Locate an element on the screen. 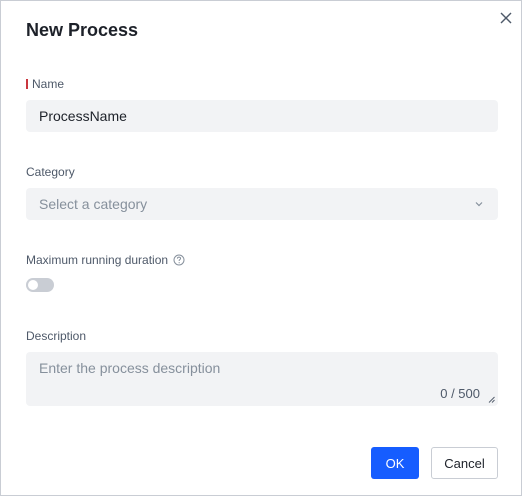 This screenshot has height=496, width=522. name-field: ProcessName is located at coordinates (262, 116).